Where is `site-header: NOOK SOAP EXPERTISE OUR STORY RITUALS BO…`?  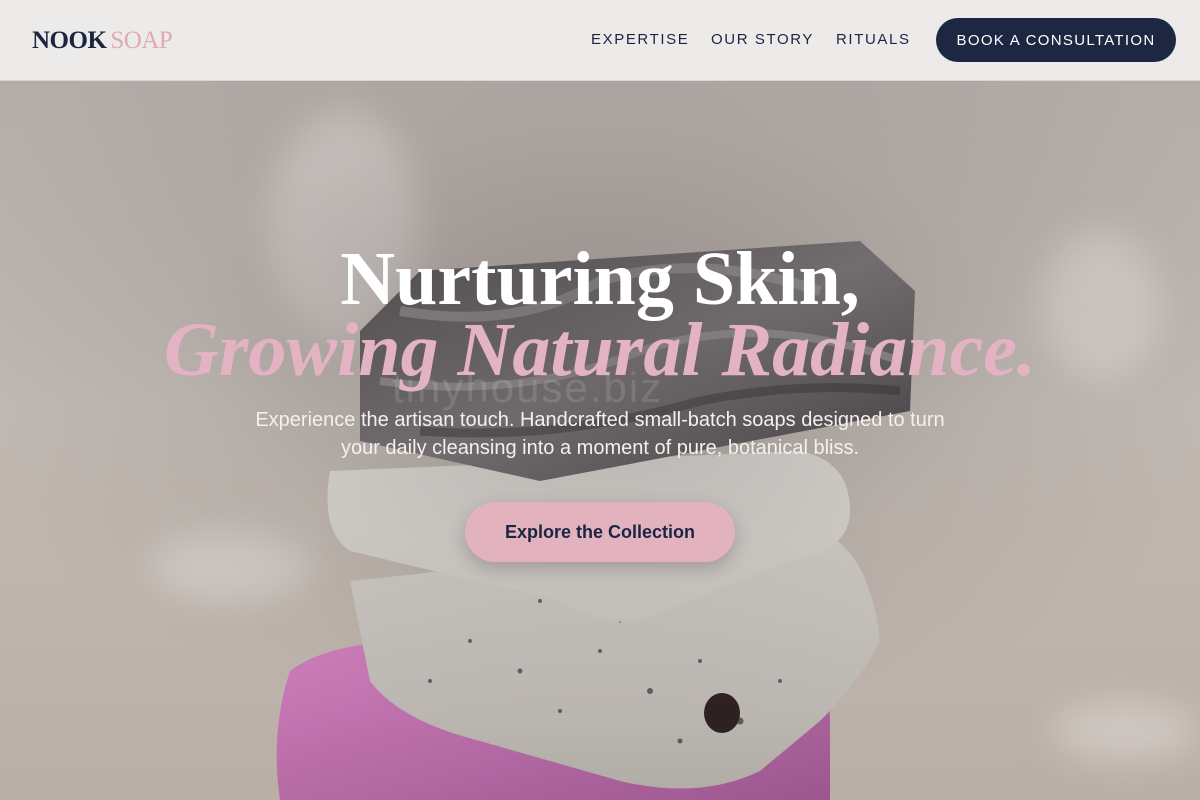
site-header: NOOK SOAP EXPERTISE OUR STORY RITUALS BO… is located at coordinates (600, 40).